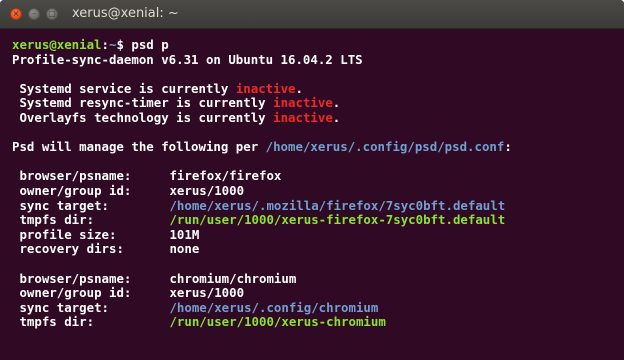  I want to click on prompt-line: xerus@xenial:~$ psd p, so click(318, 45).